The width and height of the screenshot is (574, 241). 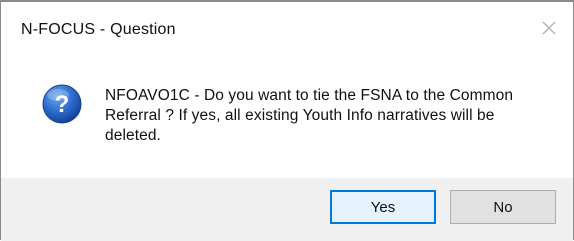 What do you see at coordinates (383, 207) in the screenshot?
I see `yes-button: Yes` at bounding box center [383, 207].